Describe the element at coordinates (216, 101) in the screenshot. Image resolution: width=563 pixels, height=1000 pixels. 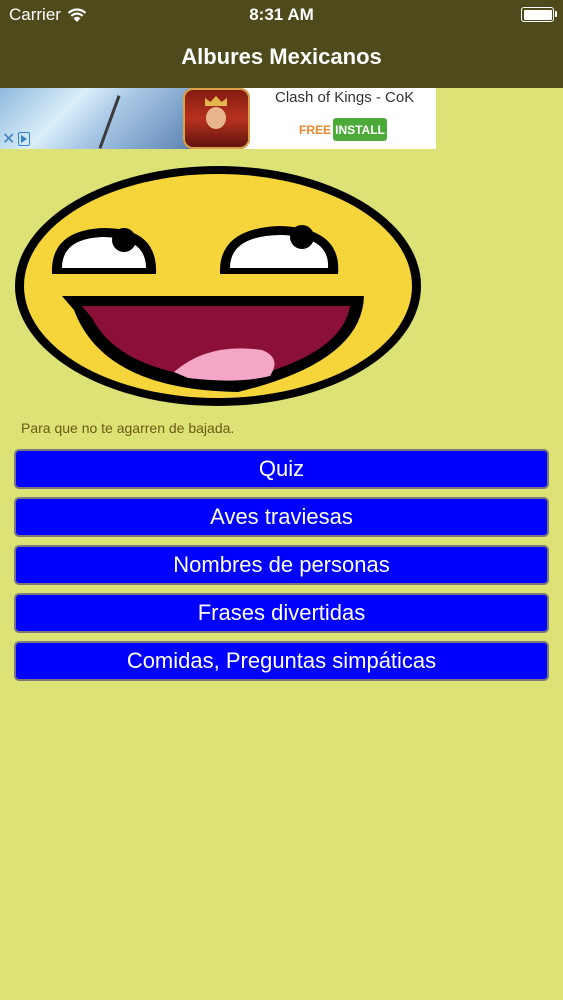
I see `crown-icon` at that location.